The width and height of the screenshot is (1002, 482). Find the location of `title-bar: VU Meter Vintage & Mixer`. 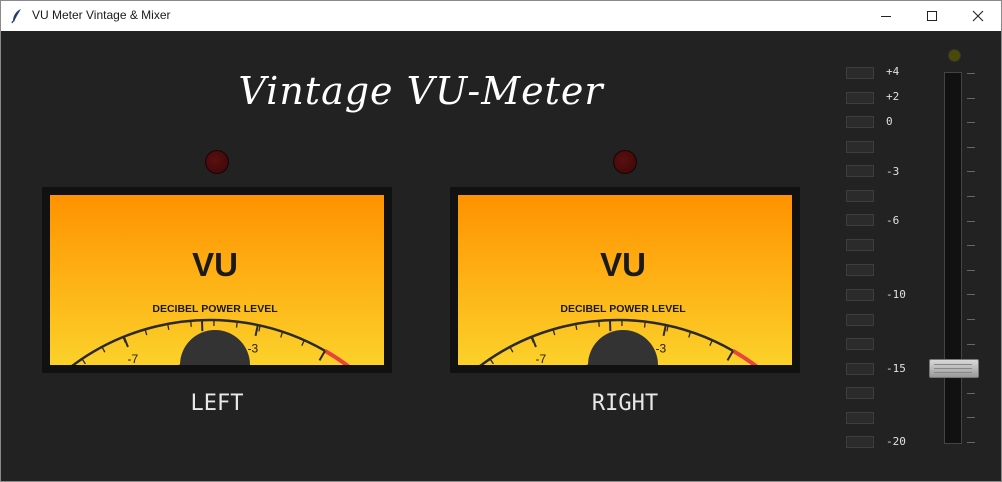

title-bar: VU Meter Vintage & Mixer is located at coordinates (501, 16).